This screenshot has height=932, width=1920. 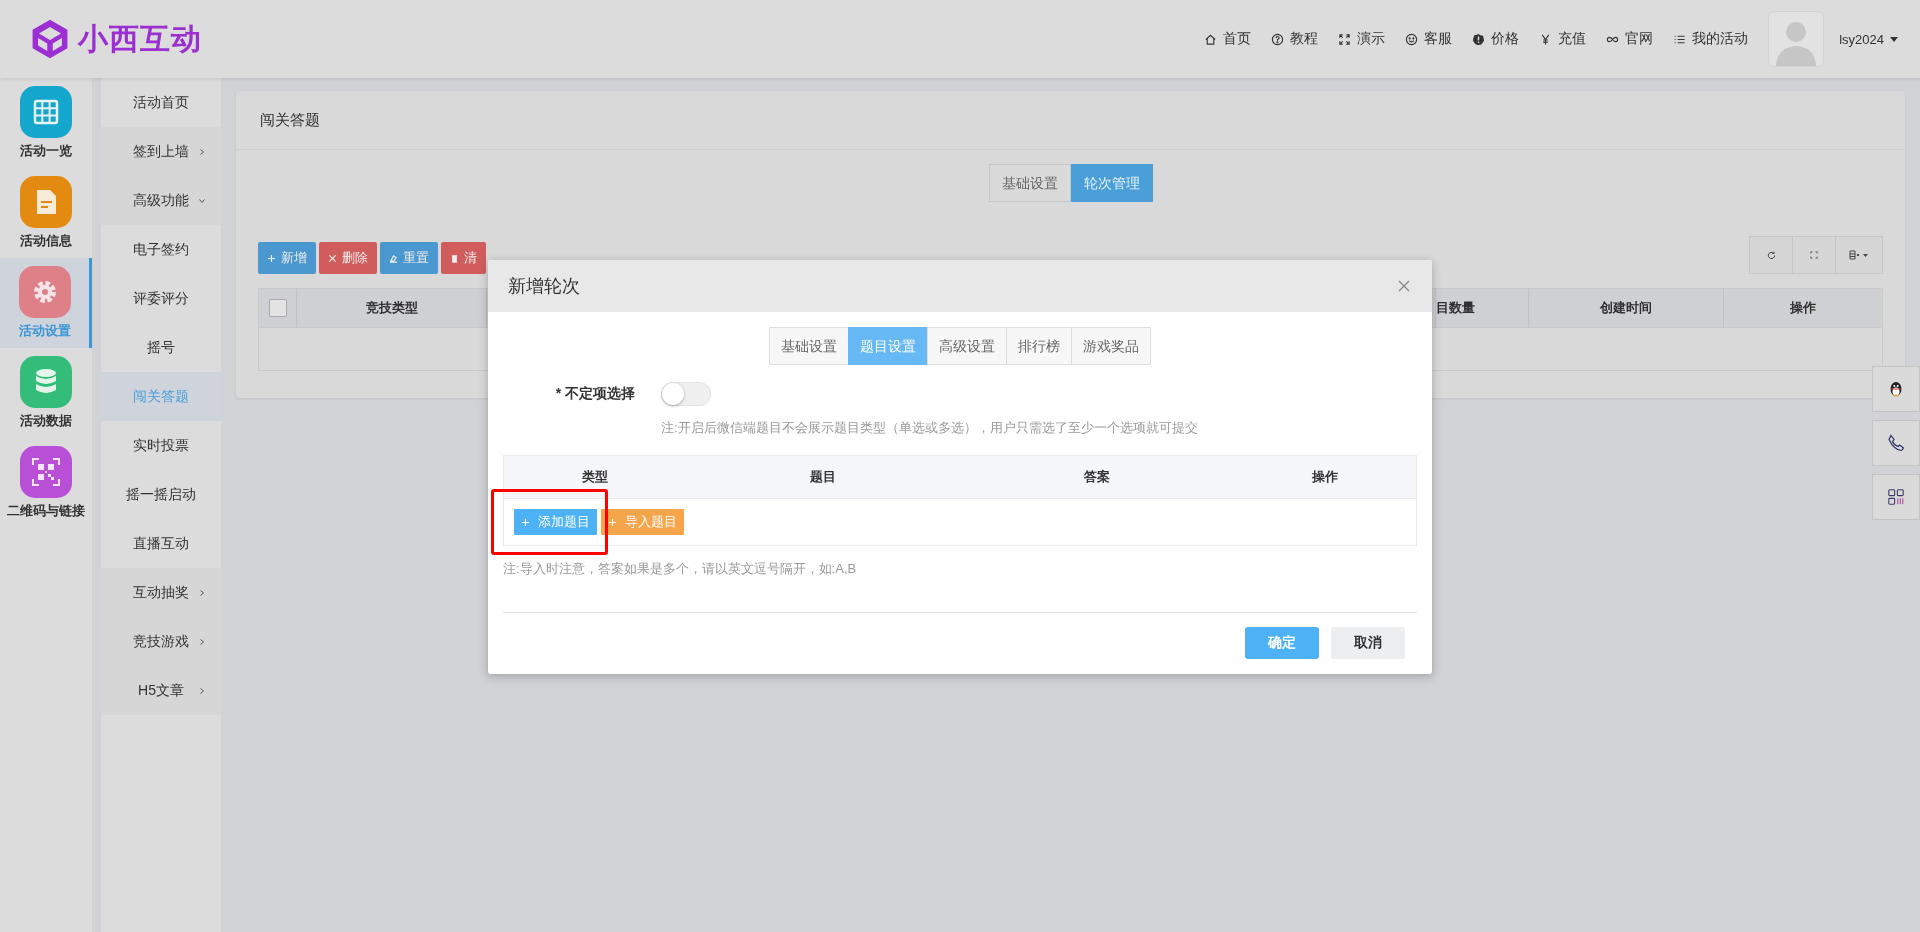 I want to click on sub-nav-group: 竞技游戏, so click(x=161, y=641).